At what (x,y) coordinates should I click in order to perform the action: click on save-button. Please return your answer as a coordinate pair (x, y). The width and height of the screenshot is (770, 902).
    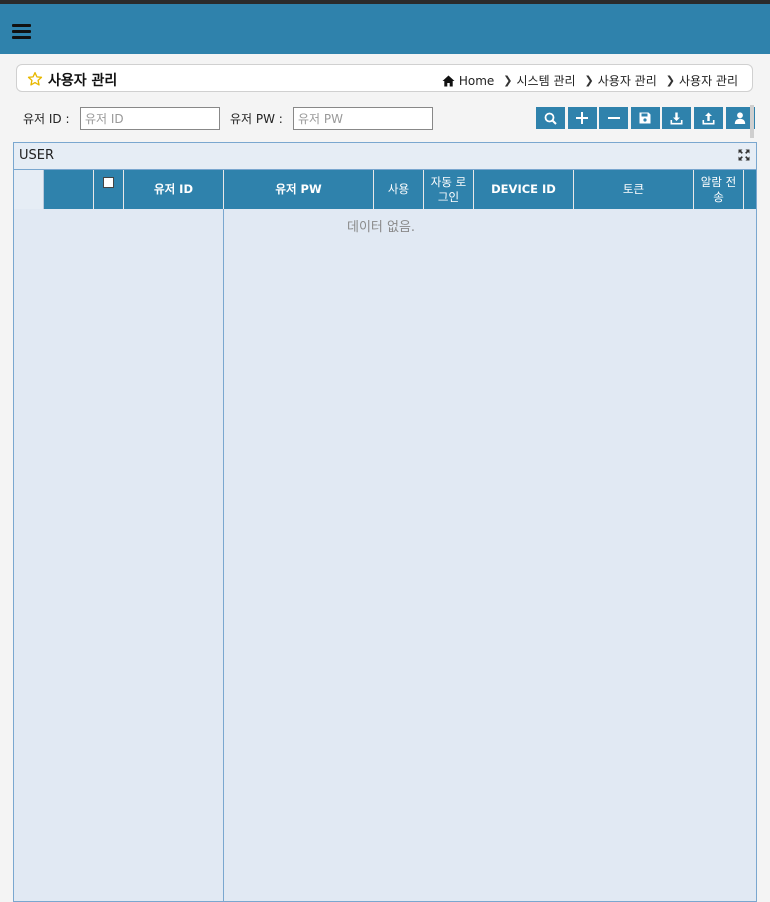
    Looking at the image, I should click on (645, 118).